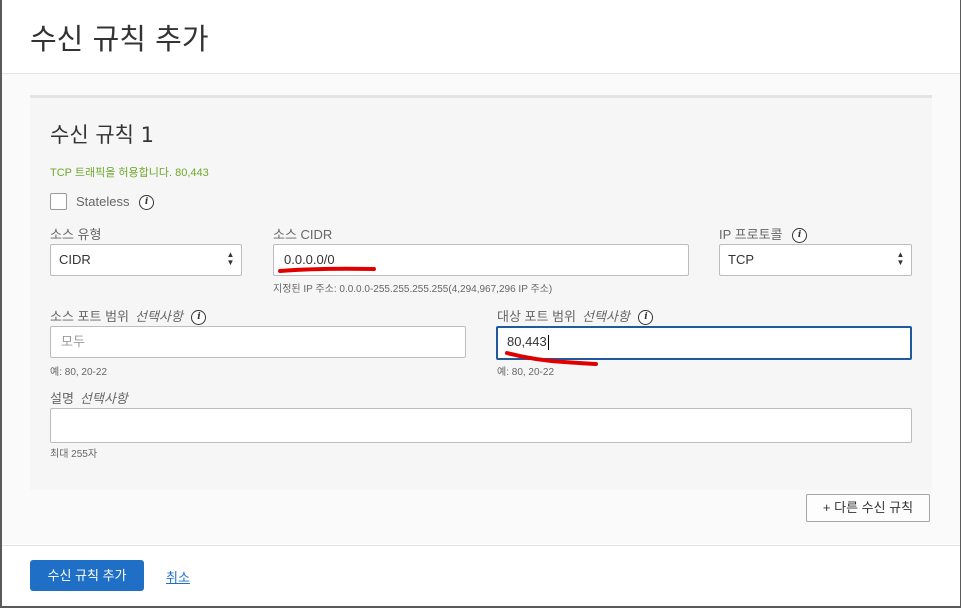 Image resolution: width=961 pixels, height=608 pixels. I want to click on ip-protocol-select: TCP ▲ ▼, so click(815, 260).